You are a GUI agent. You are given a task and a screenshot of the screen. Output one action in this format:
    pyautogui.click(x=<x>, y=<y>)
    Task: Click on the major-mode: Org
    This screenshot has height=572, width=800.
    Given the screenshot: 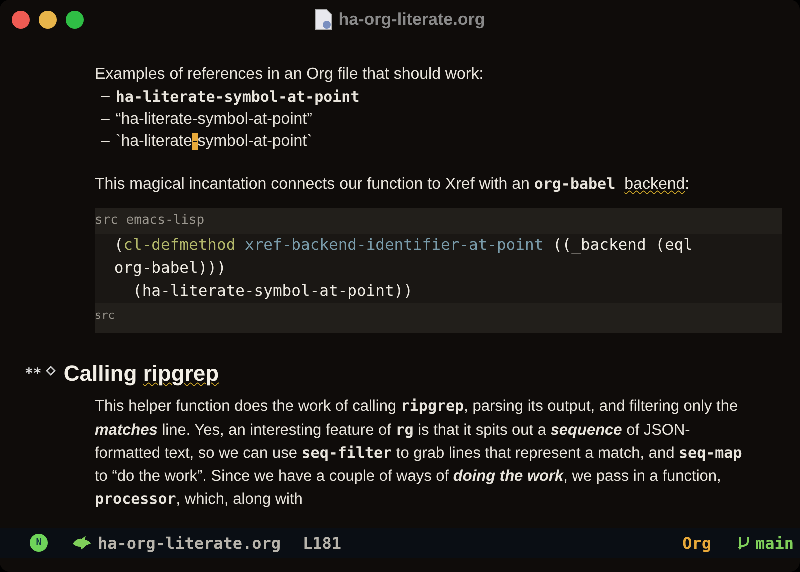 What is the action you would take?
    pyautogui.click(x=697, y=543)
    